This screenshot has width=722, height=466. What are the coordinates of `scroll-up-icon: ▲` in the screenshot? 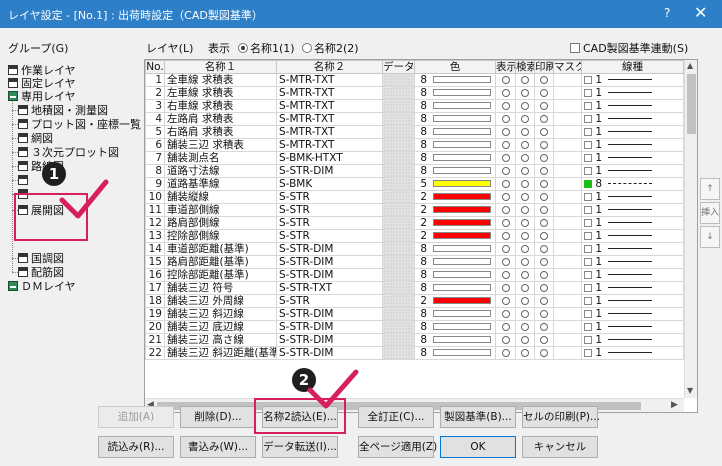 It's located at (690, 65).